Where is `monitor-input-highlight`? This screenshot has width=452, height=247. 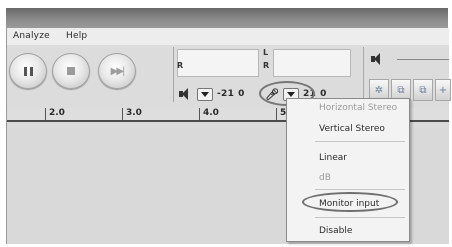 monitor-input-highlight is located at coordinates (350, 202).